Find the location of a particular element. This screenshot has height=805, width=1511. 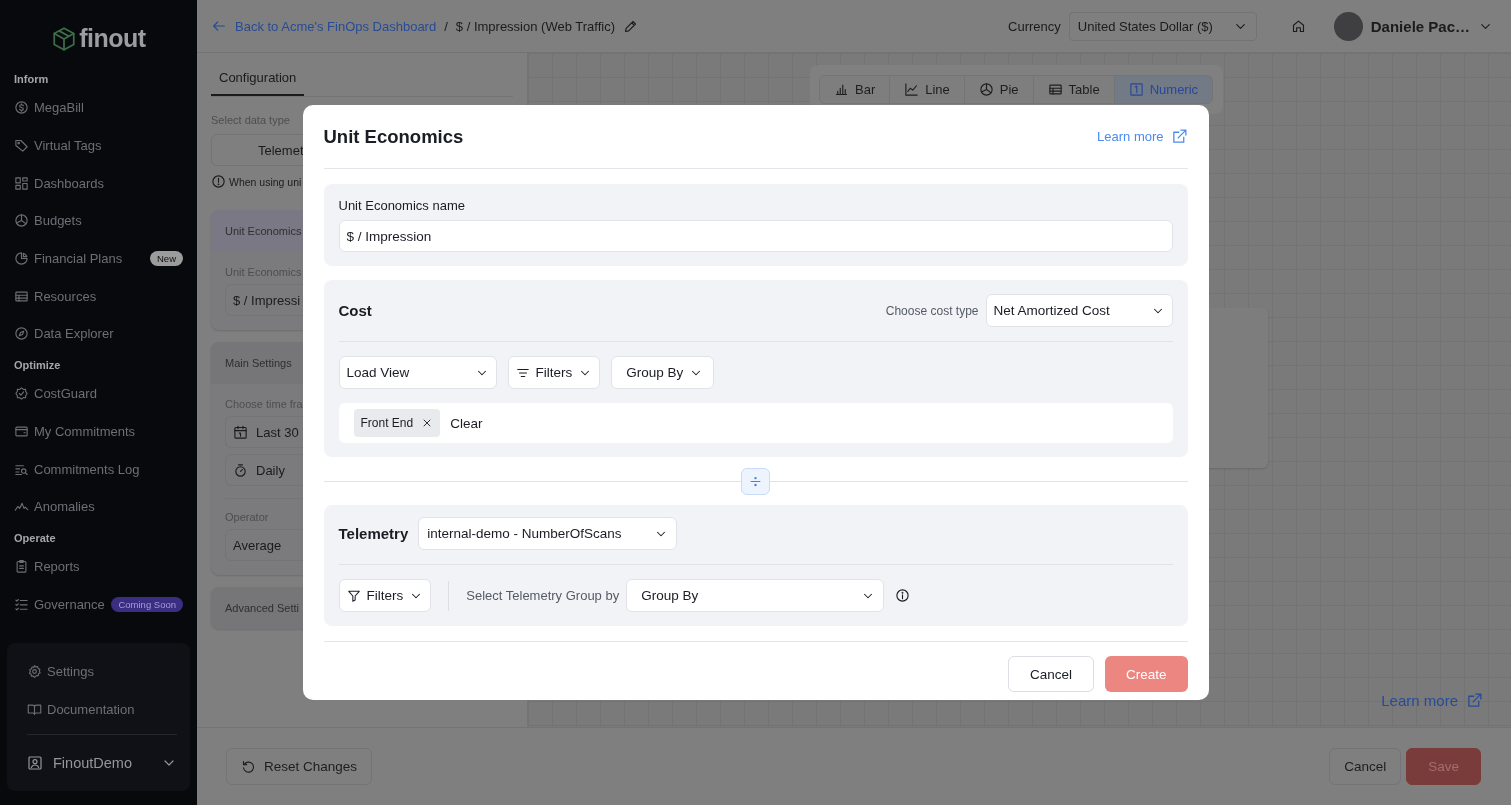

section-title: Inform is located at coordinates (31, 79).